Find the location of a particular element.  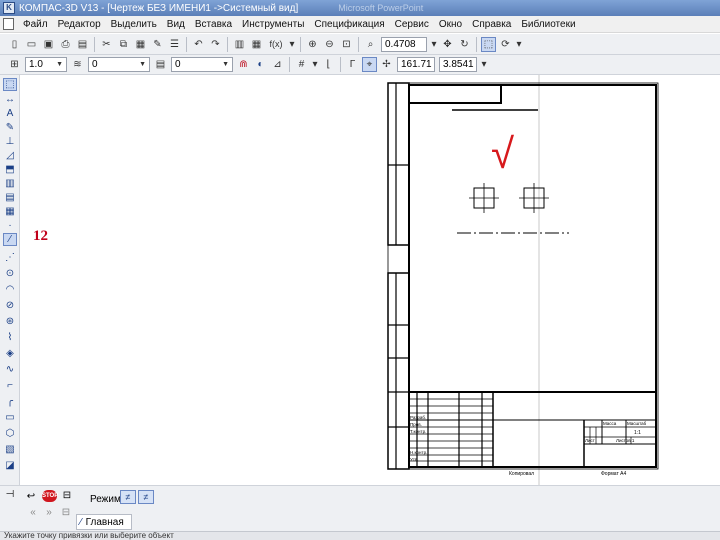

ortho-icon: ⊿ is located at coordinates (277, 64).